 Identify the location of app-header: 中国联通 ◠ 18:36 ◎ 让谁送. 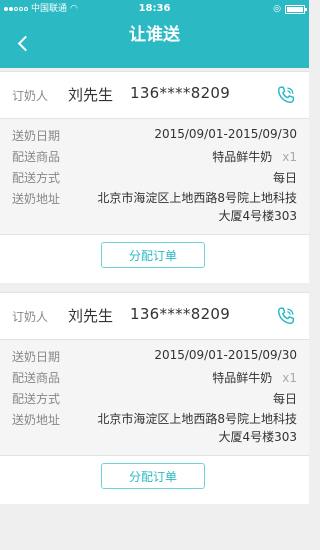
(154, 34).